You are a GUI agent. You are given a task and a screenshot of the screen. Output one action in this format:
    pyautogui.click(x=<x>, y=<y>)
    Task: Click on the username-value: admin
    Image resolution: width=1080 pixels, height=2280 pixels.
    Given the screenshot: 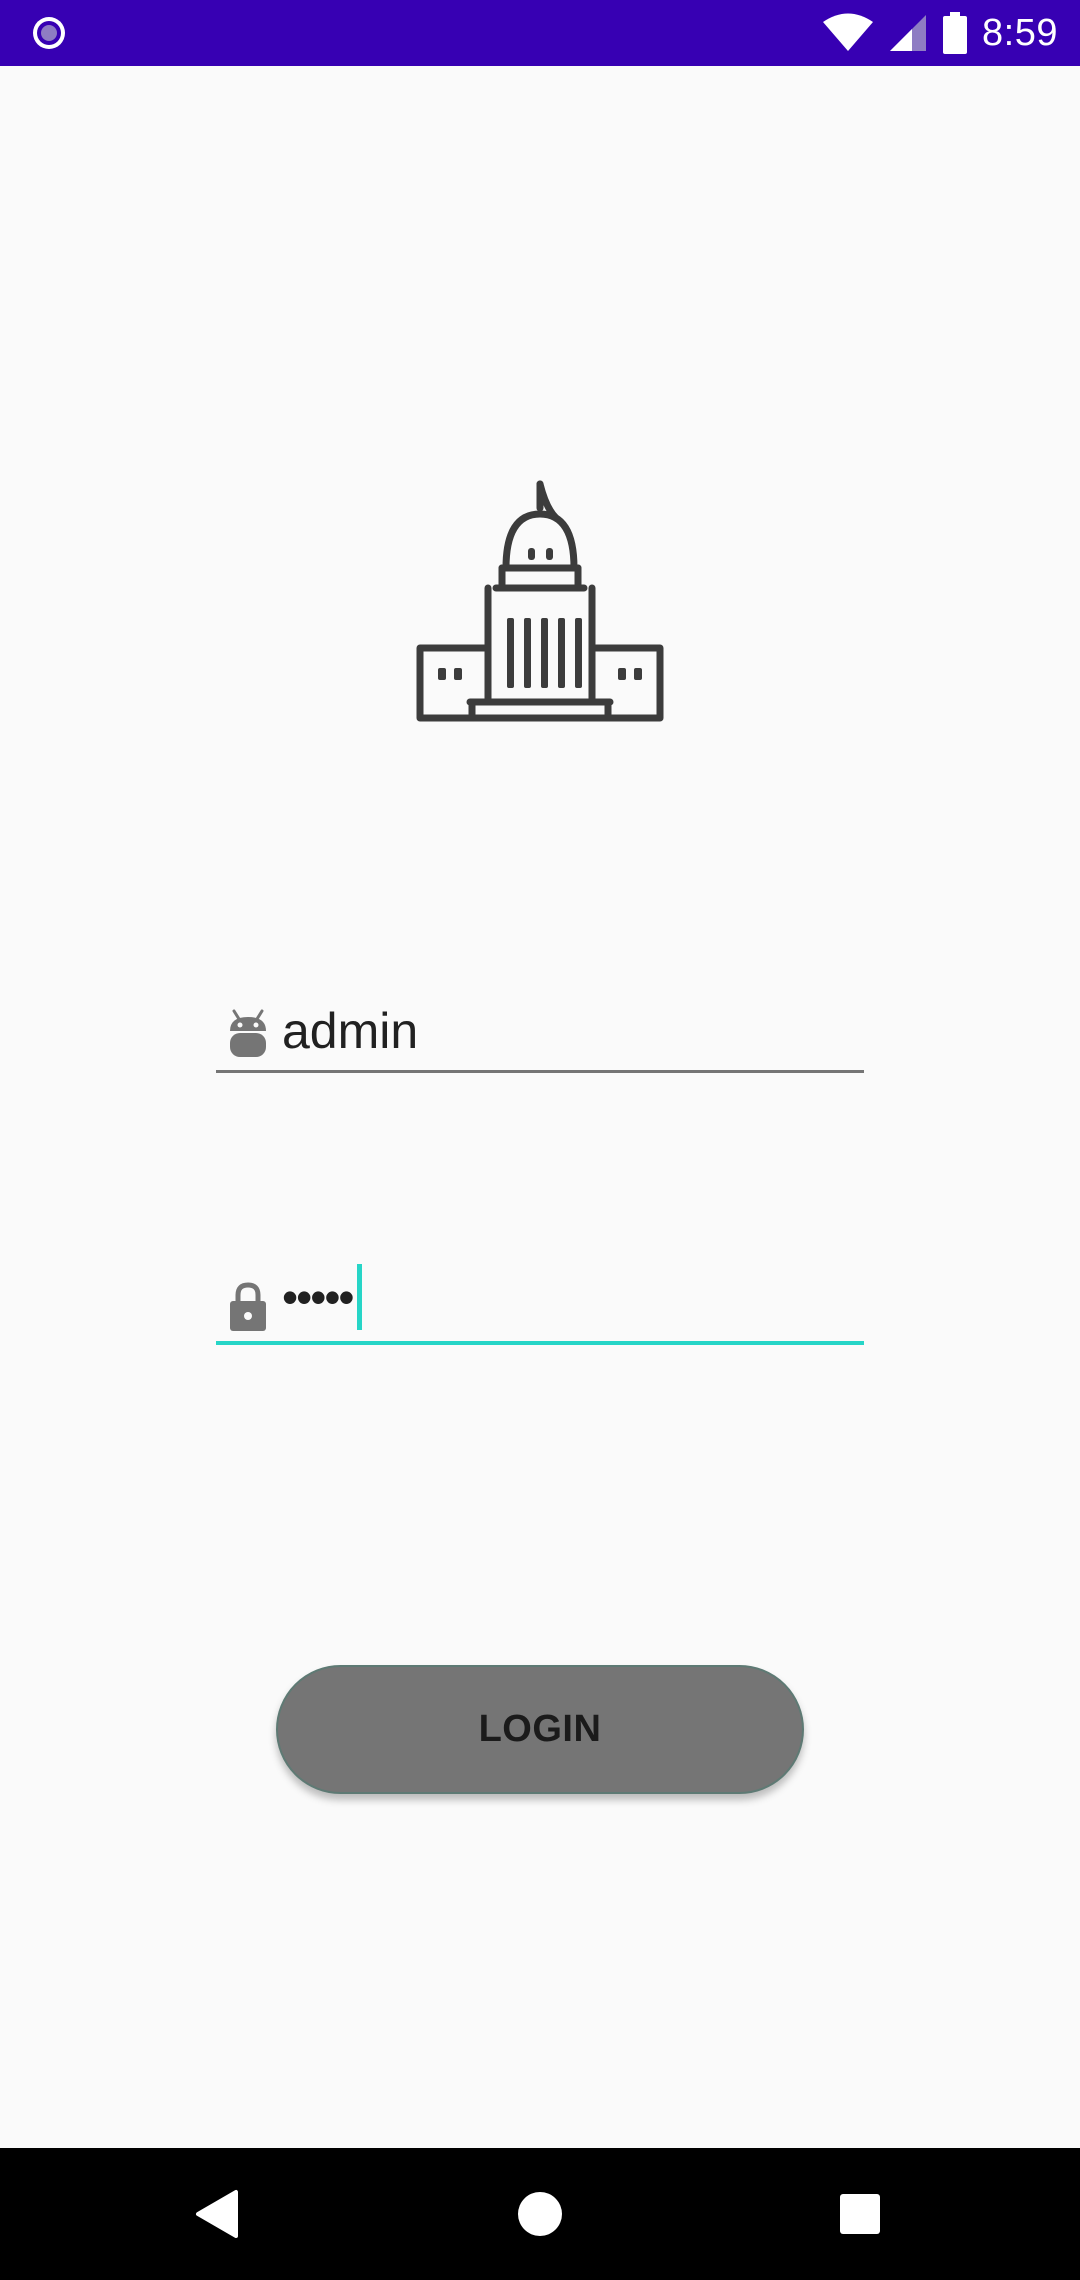 What is the action you would take?
    pyautogui.click(x=350, y=1031)
    